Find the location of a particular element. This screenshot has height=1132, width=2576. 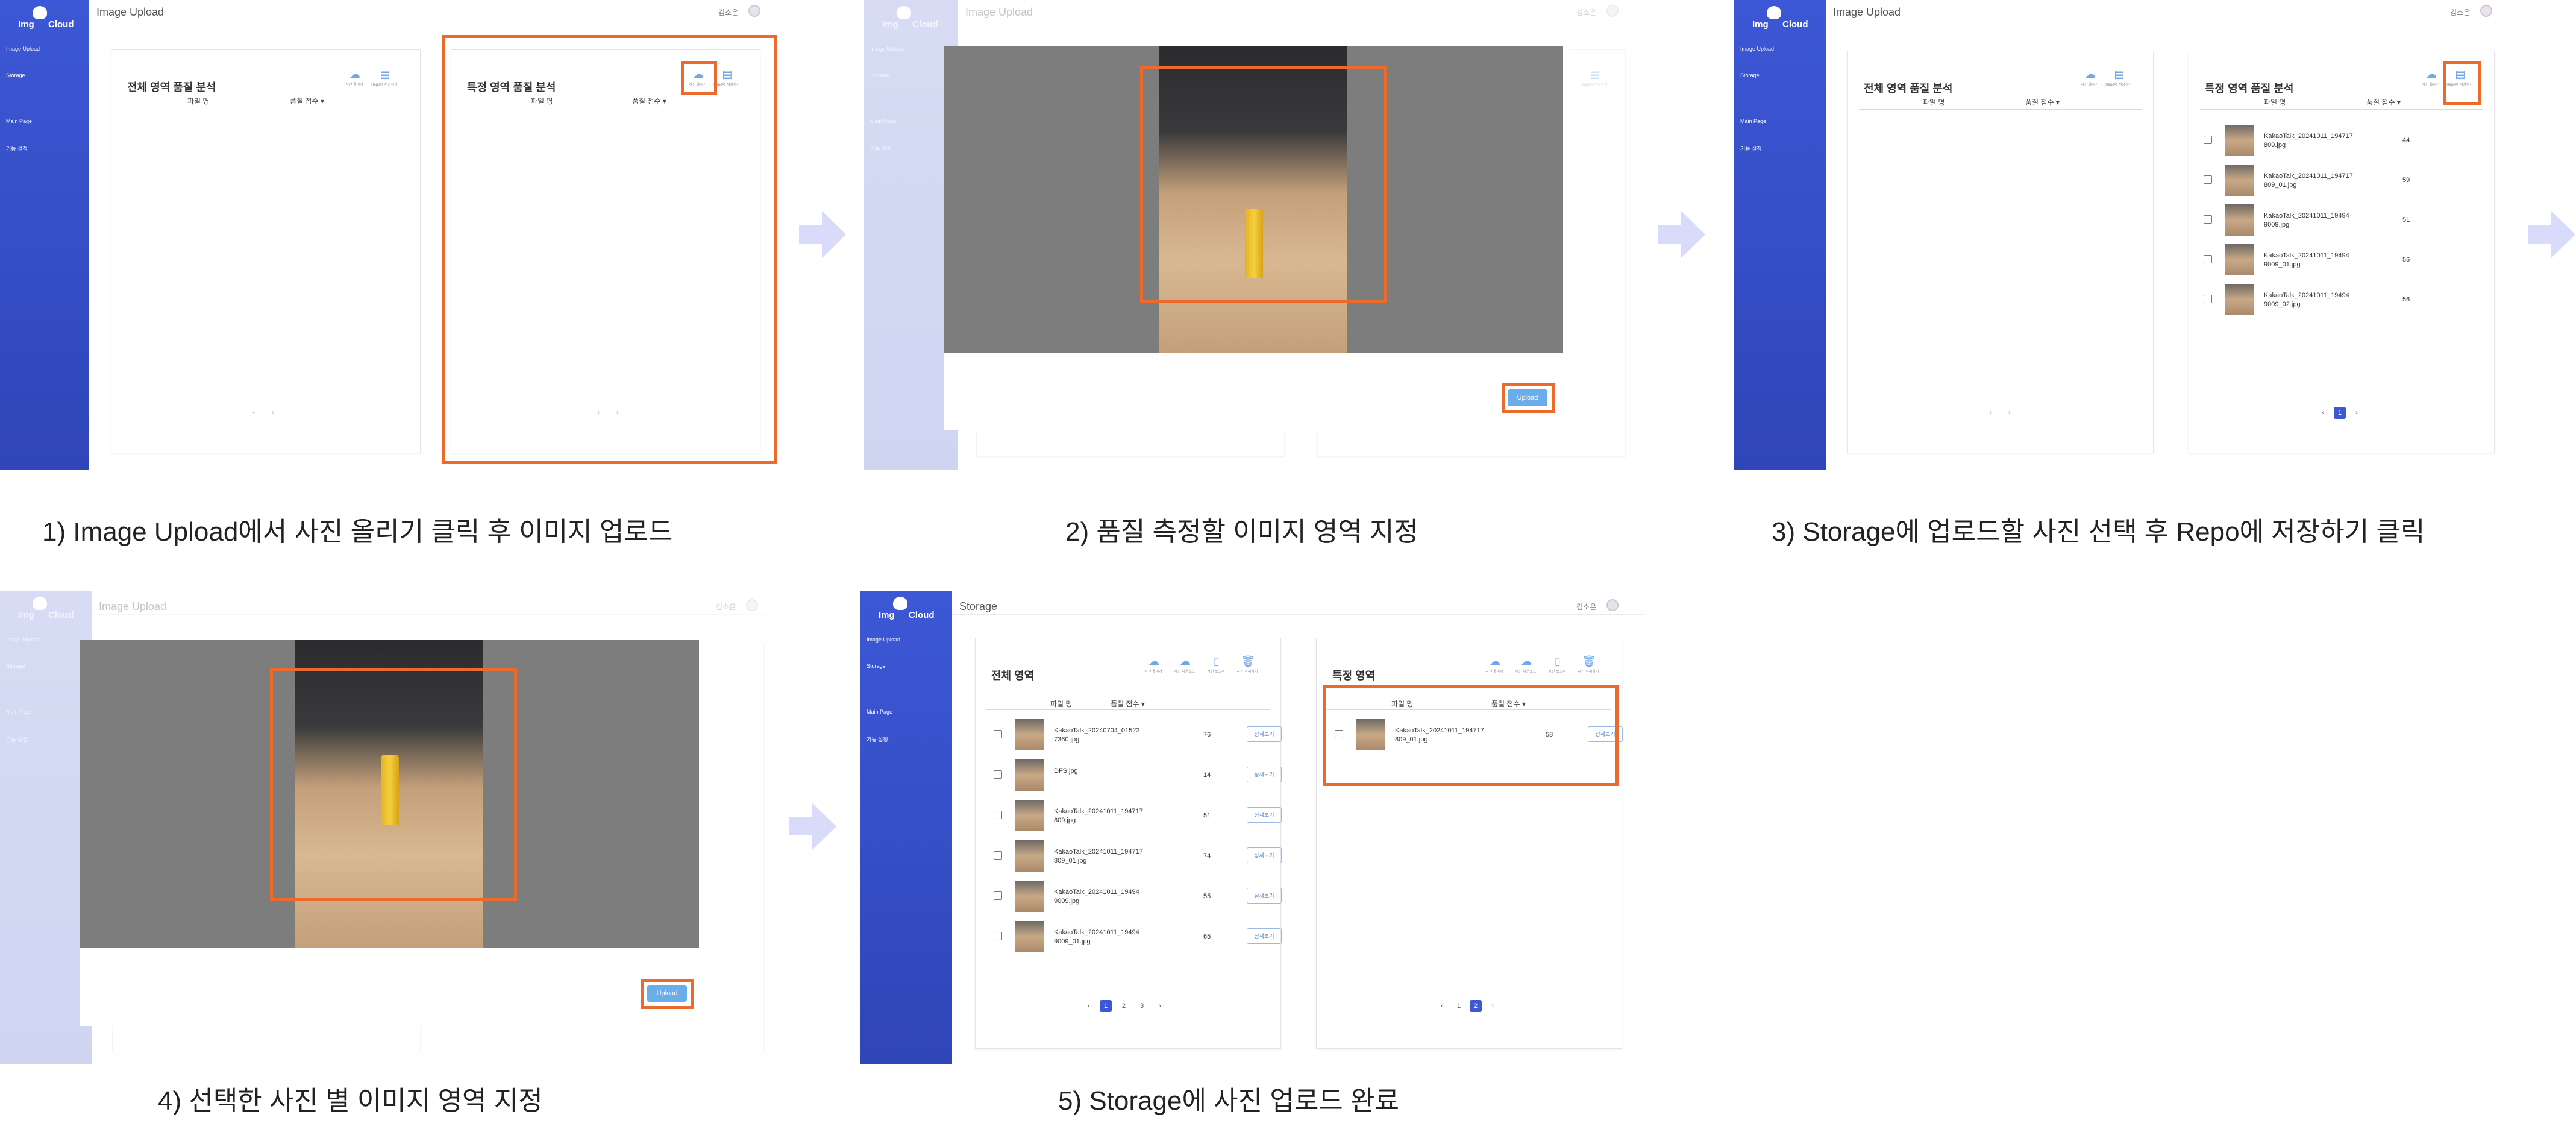

table-row: KakaoTalk_20241011_194717 809.jpg 51 상세보기 is located at coordinates (1138, 815).